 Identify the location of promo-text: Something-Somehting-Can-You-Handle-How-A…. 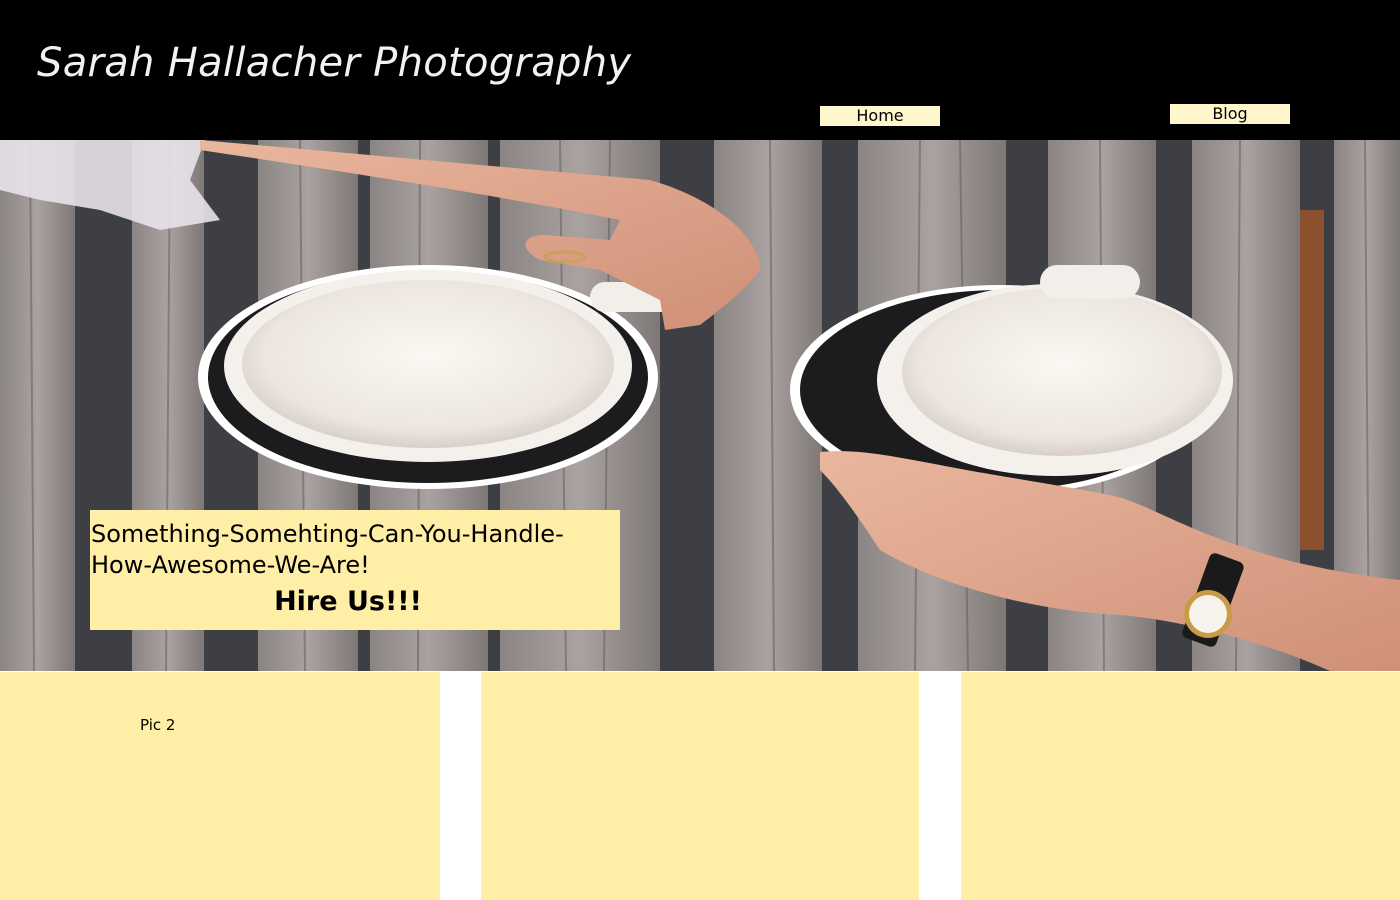
(327, 549).